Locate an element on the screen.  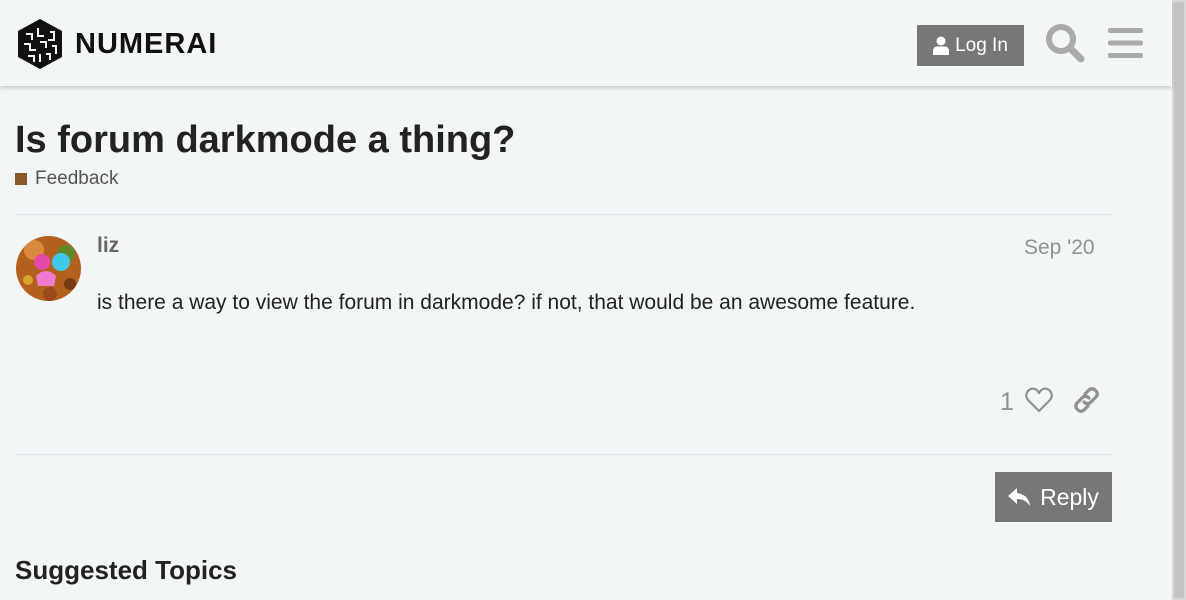
post-date: Sep '20 is located at coordinates (1059, 248).